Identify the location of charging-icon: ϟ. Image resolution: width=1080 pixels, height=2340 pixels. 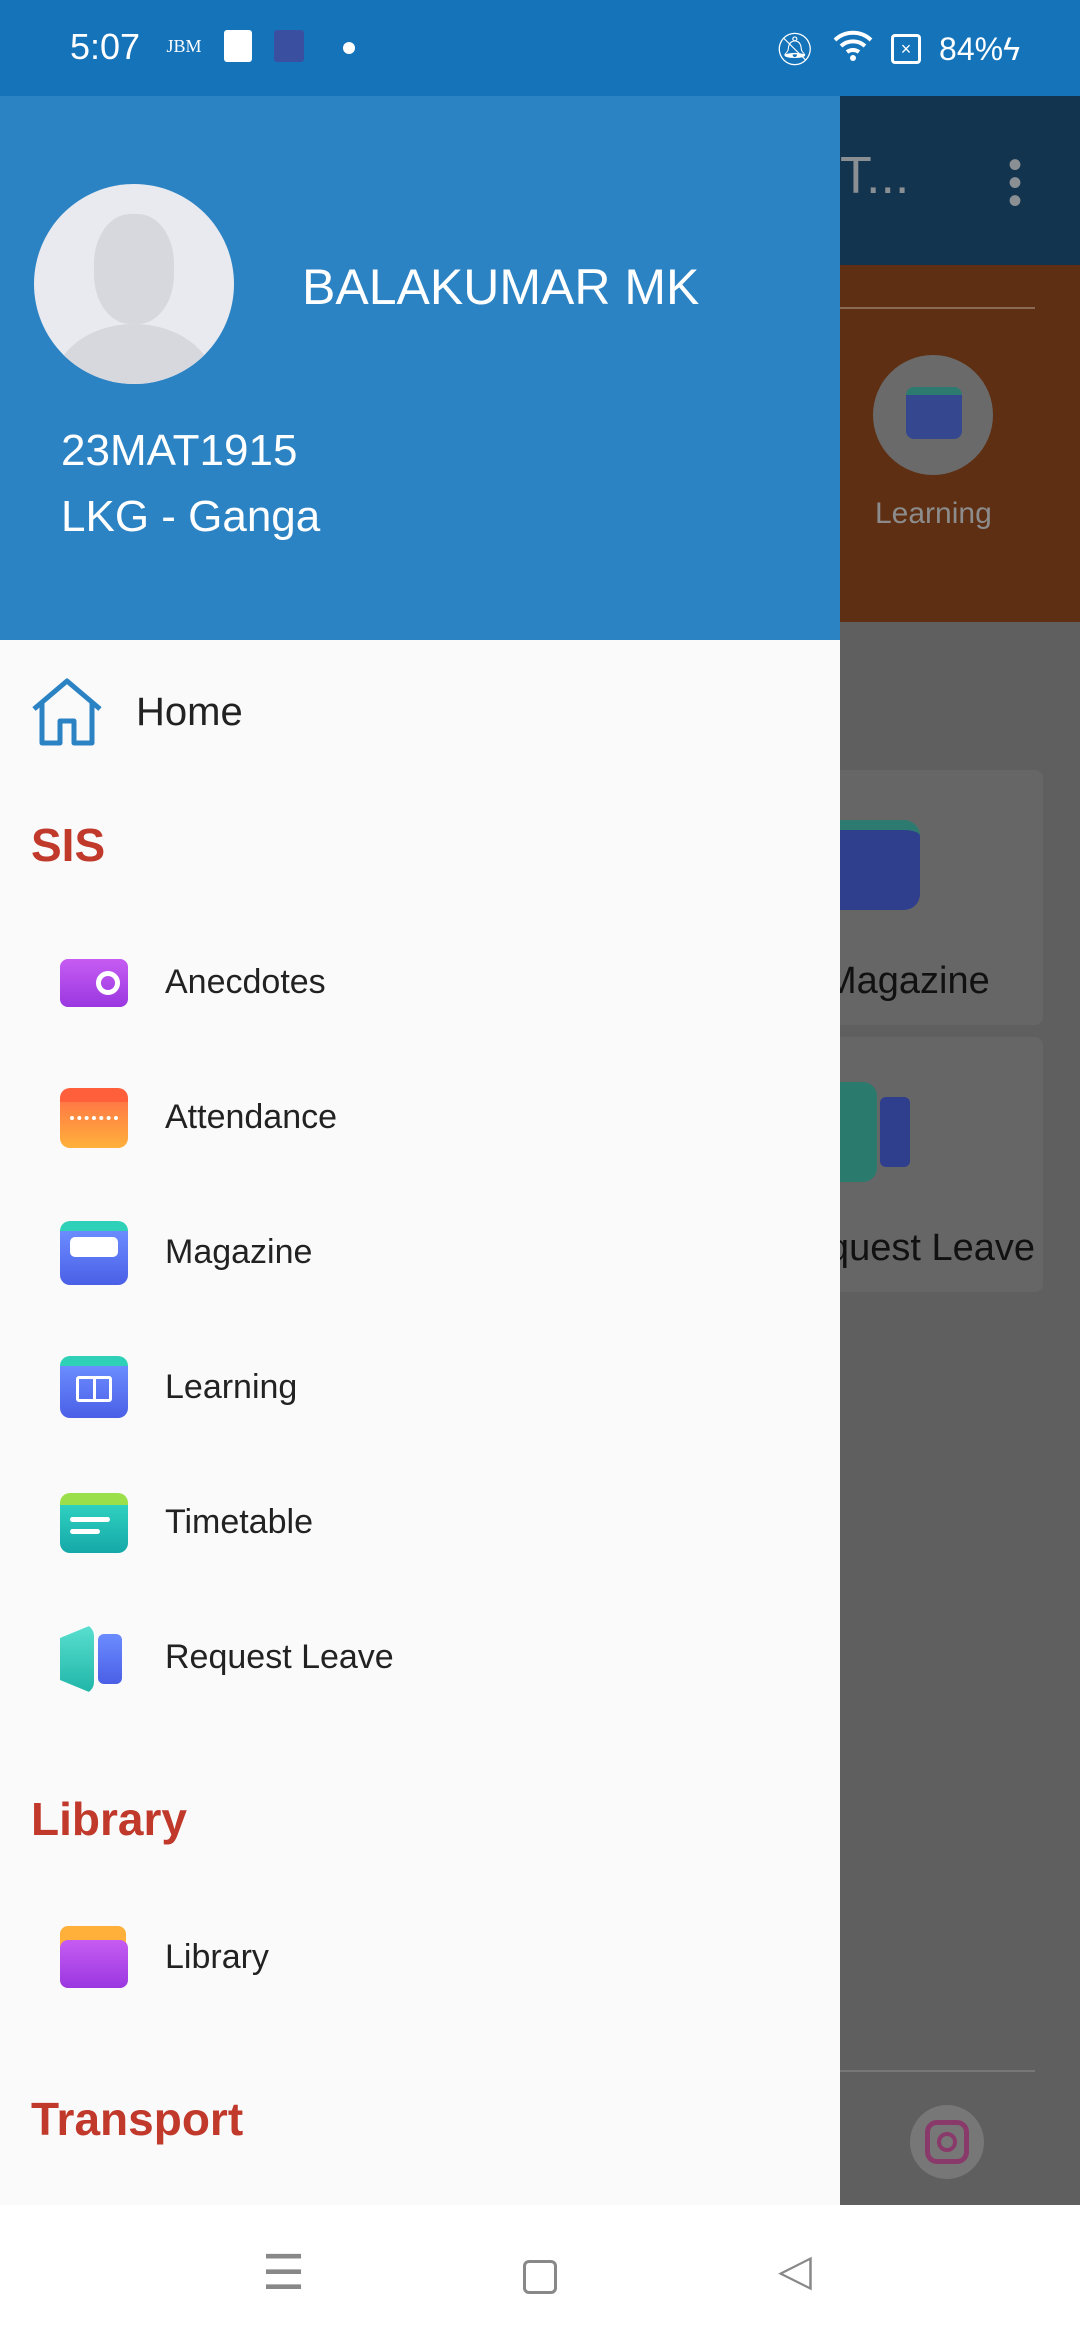
(1011, 48).